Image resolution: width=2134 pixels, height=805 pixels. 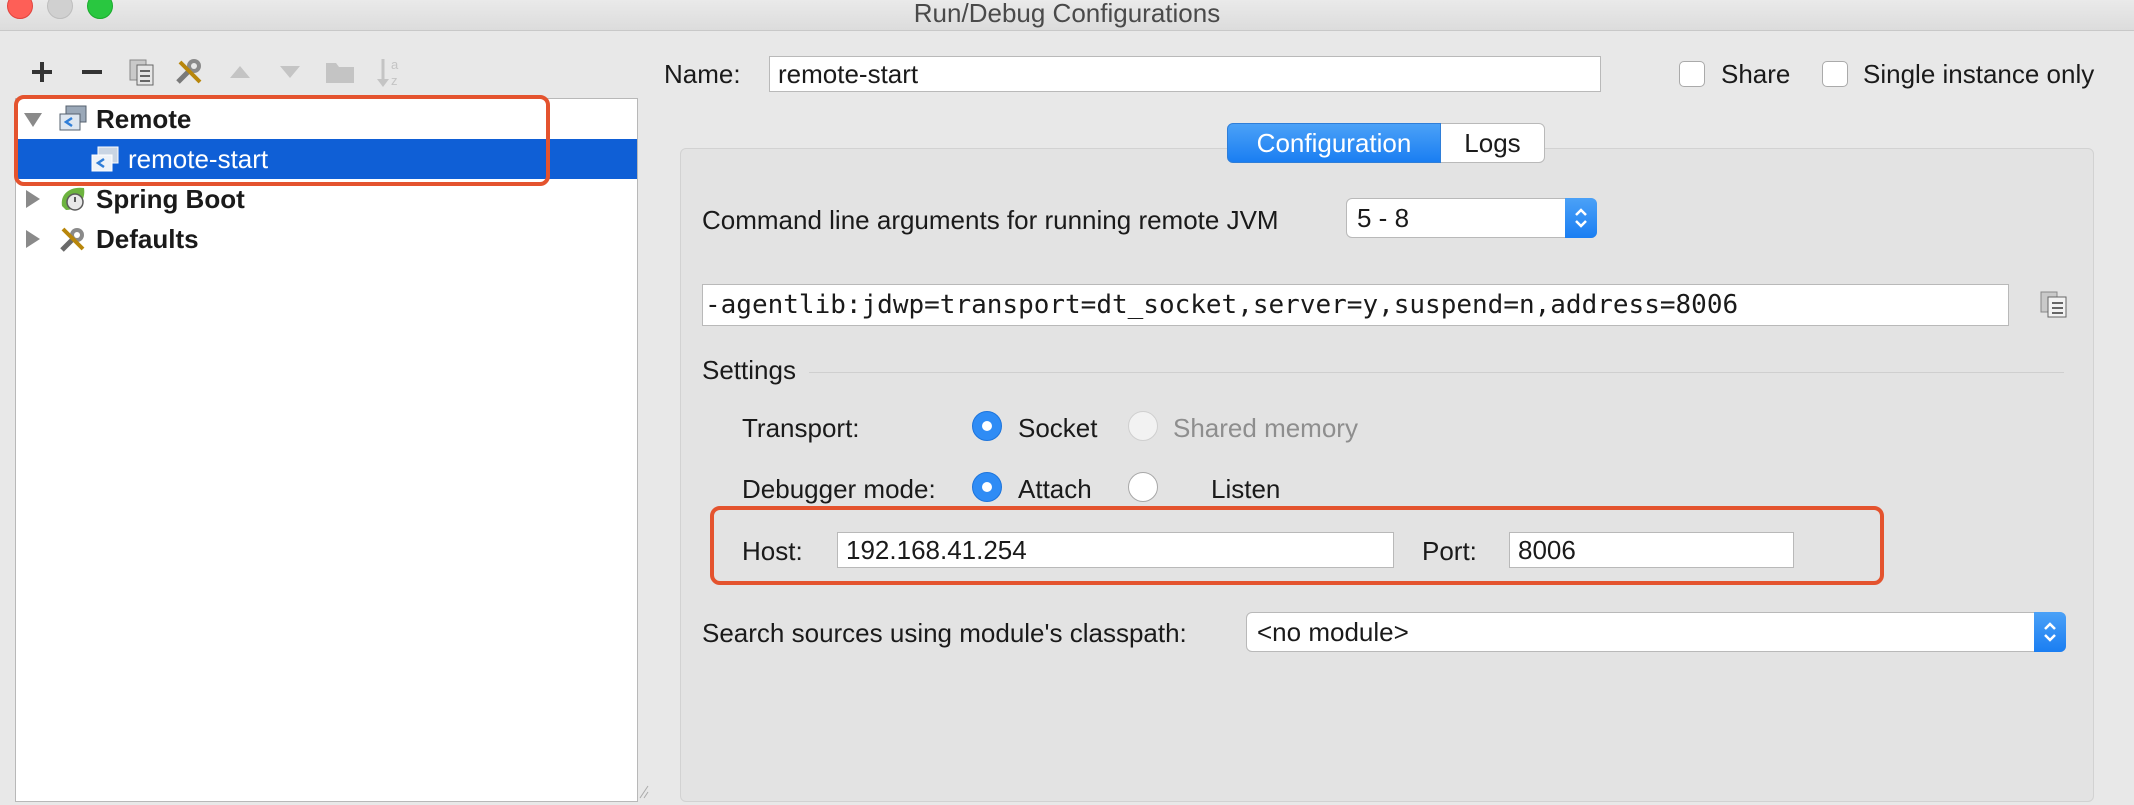 I want to click on move-down-icon, so click(x=290, y=72).